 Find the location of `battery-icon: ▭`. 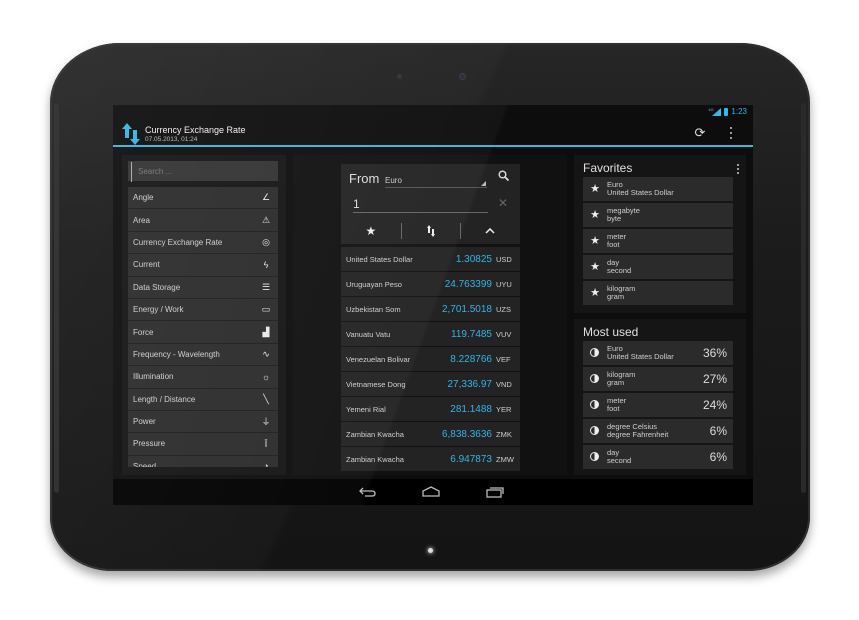

battery-icon: ▭ is located at coordinates (266, 309).